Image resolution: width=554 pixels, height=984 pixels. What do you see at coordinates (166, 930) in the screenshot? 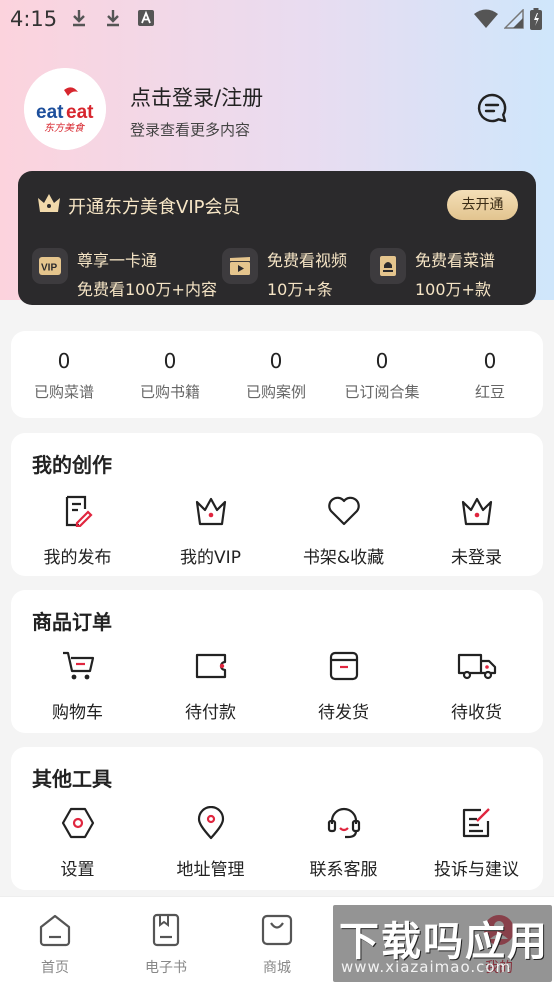
I see `ebook-icon` at bounding box center [166, 930].